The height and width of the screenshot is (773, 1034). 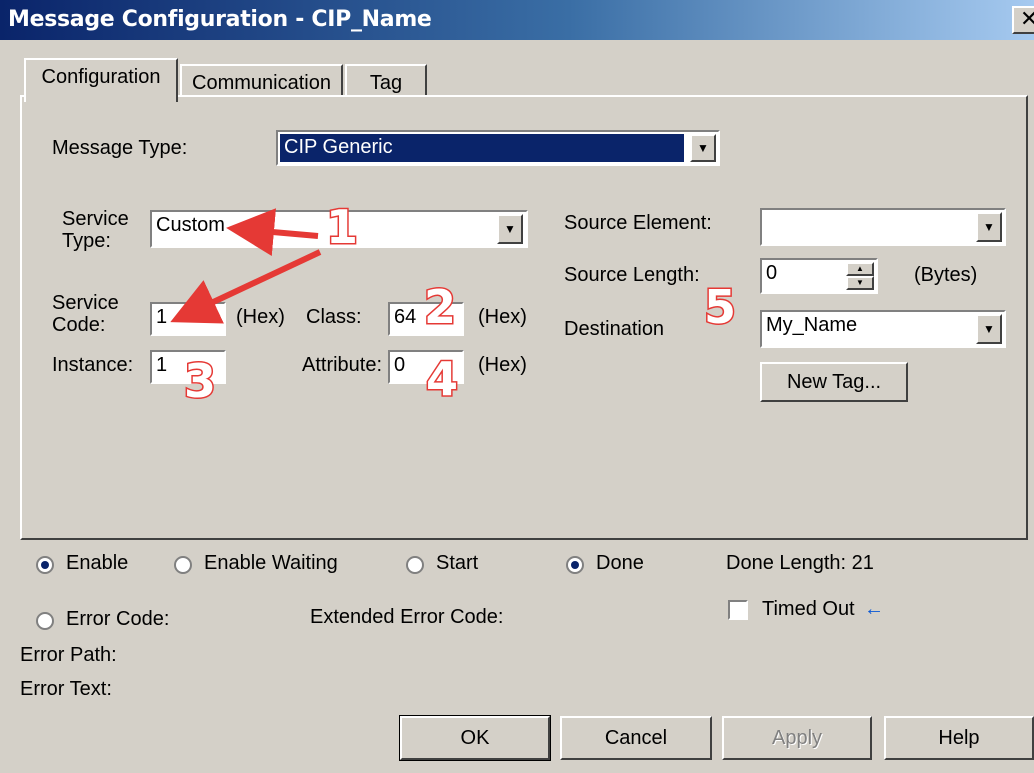 I want to click on annotation-1: 1, so click(x=341, y=227).